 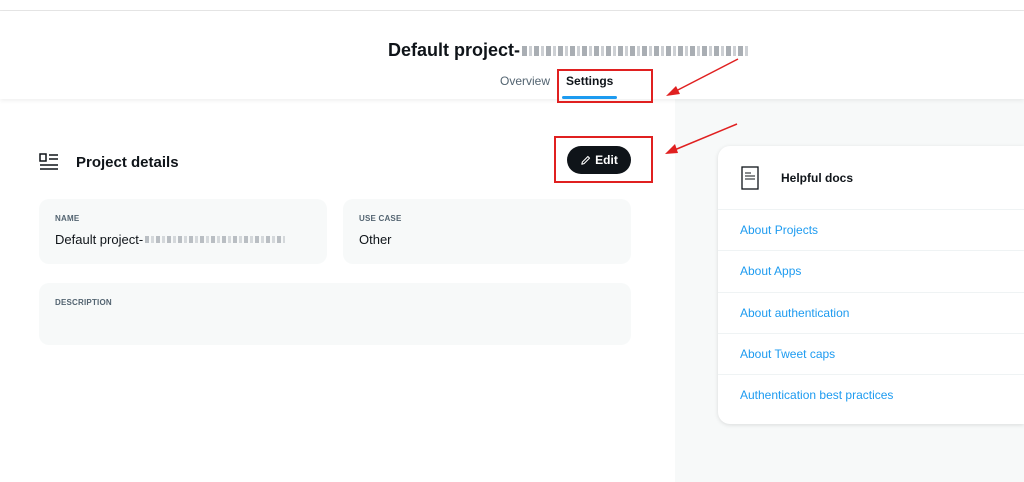 What do you see at coordinates (335, 314) in the screenshot?
I see `description-card: DESCRIPTION` at bounding box center [335, 314].